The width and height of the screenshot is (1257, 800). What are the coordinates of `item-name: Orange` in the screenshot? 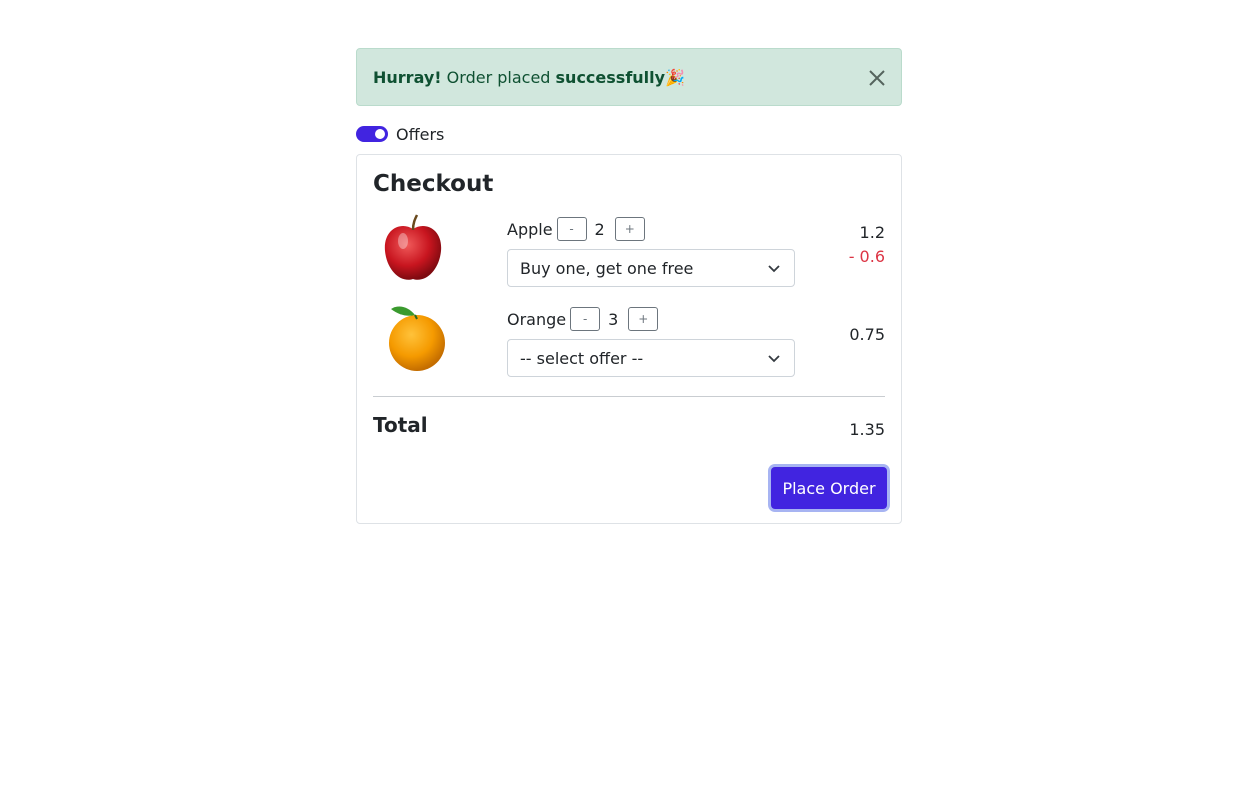 It's located at (537, 319).